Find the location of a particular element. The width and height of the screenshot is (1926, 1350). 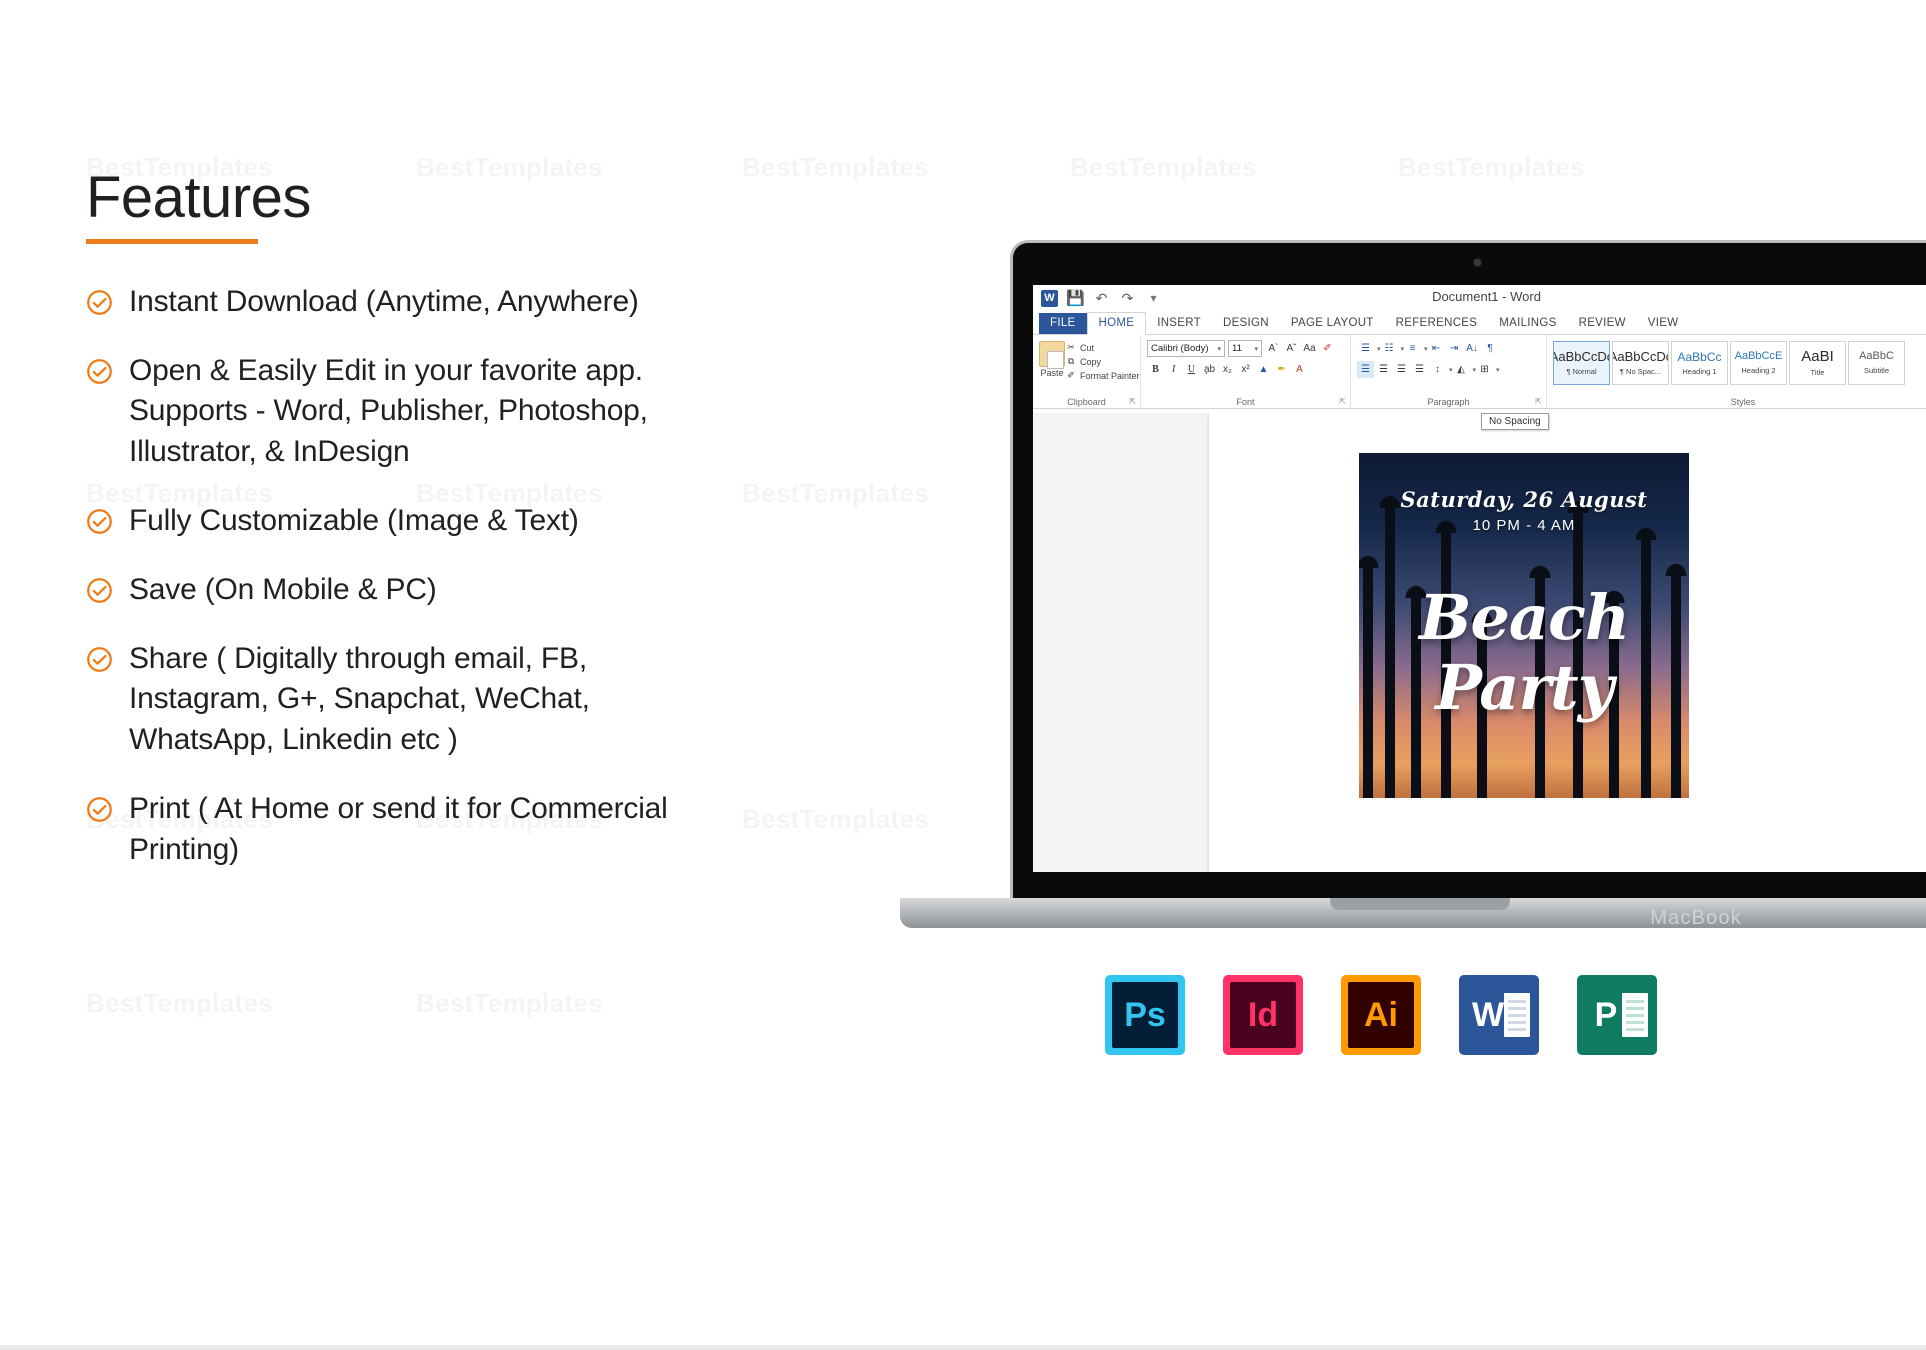

strikethrough-icon: a̧b is located at coordinates (1209, 369).